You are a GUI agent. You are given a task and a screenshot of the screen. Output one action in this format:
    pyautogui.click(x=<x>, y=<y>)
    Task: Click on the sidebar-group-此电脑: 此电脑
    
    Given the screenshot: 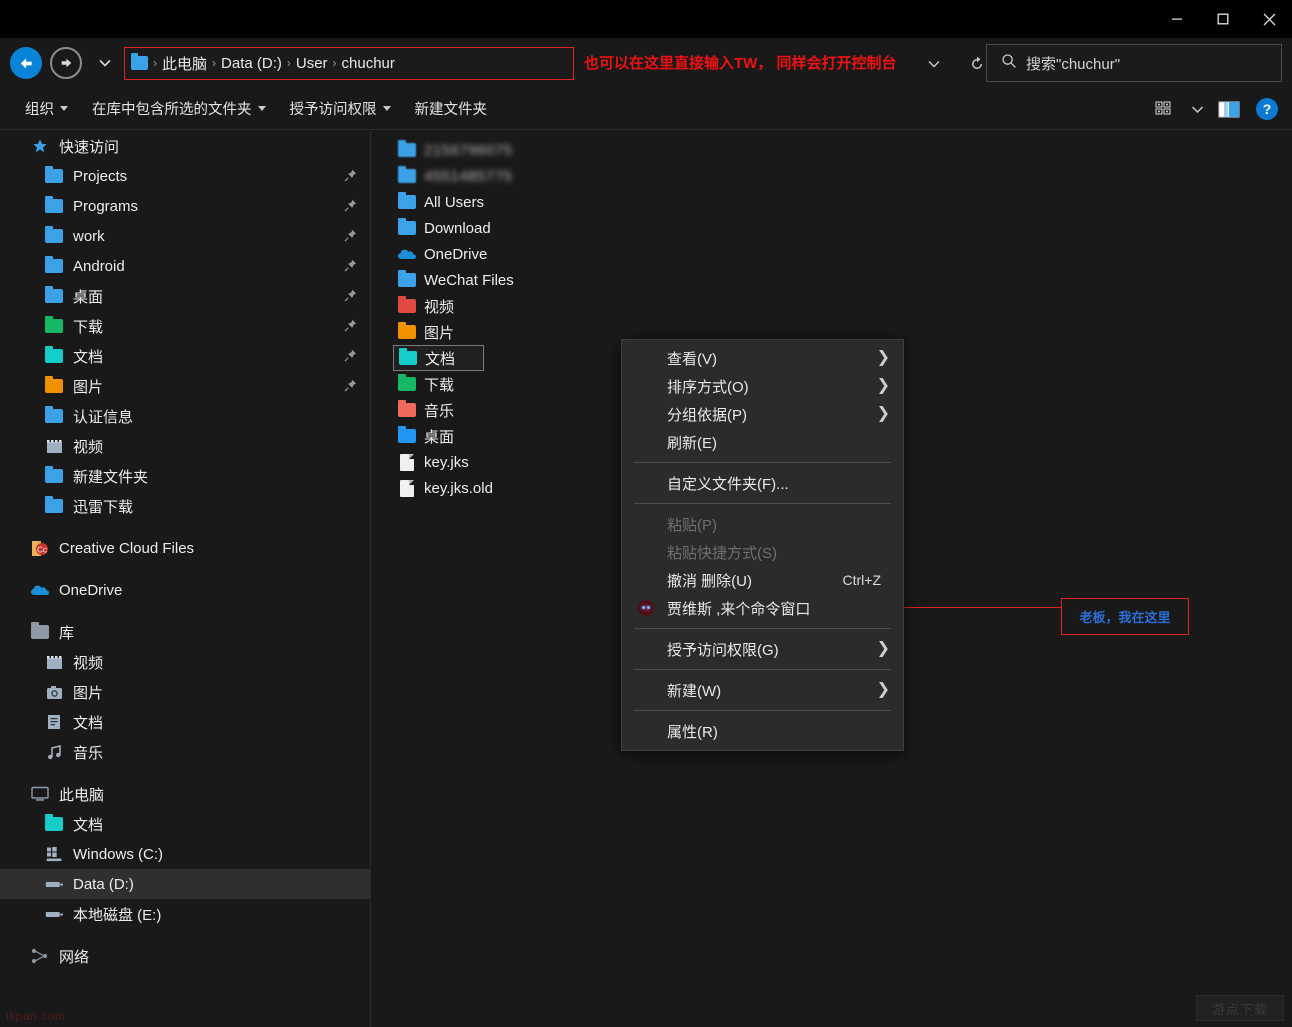 What is the action you would take?
    pyautogui.click(x=185, y=794)
    